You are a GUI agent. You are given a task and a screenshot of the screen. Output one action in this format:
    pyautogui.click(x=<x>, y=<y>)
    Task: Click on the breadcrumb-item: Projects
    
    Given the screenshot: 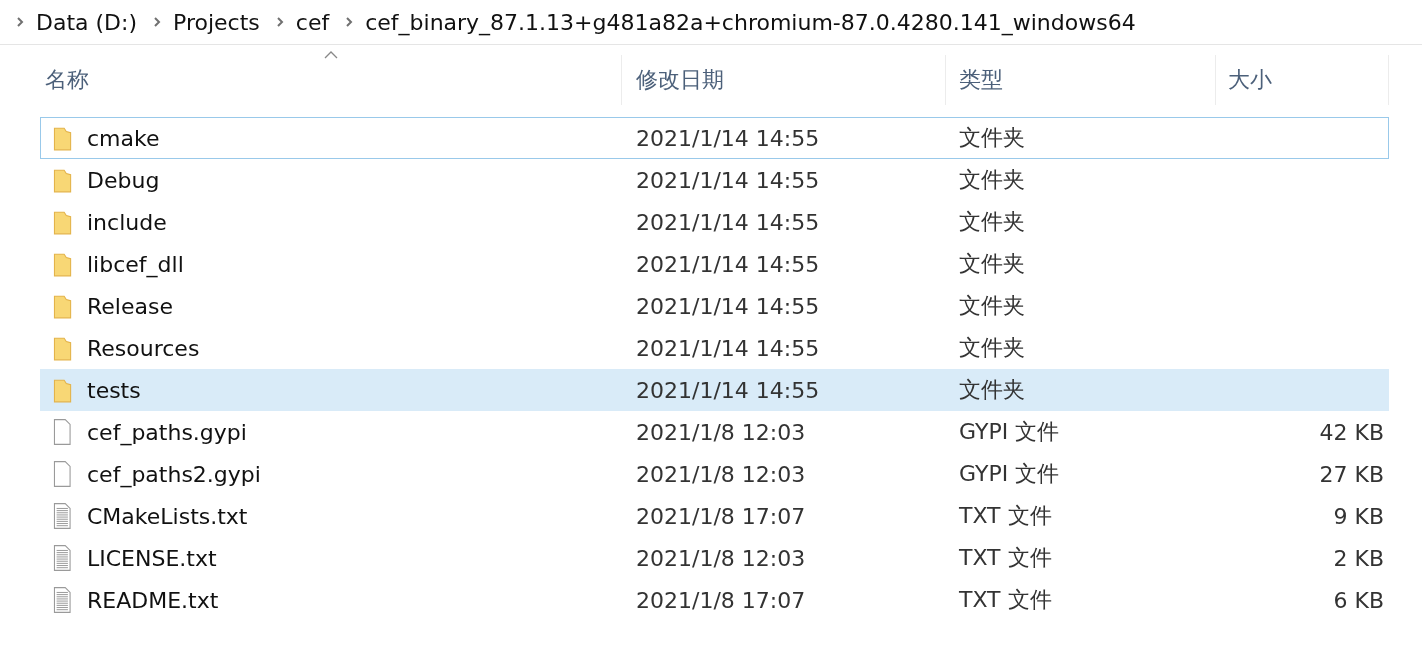 What is the action you would take?
    pyautogui.click(x=216, y=22)
    